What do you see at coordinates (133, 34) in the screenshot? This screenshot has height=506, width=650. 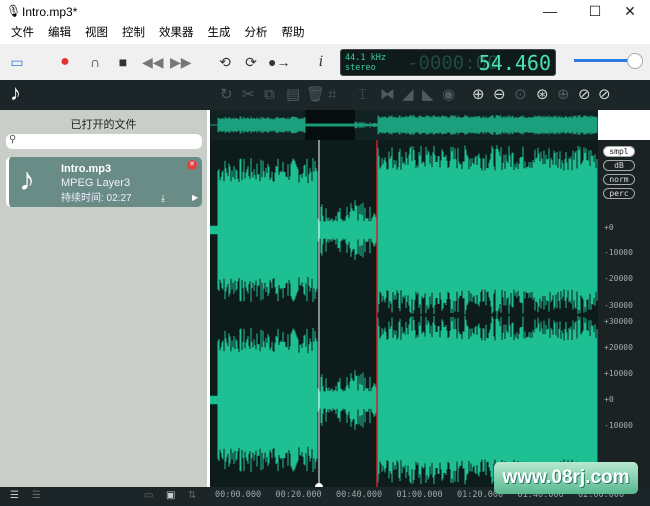 I see `menu-control: 控制` at bounding box center [133, 34].